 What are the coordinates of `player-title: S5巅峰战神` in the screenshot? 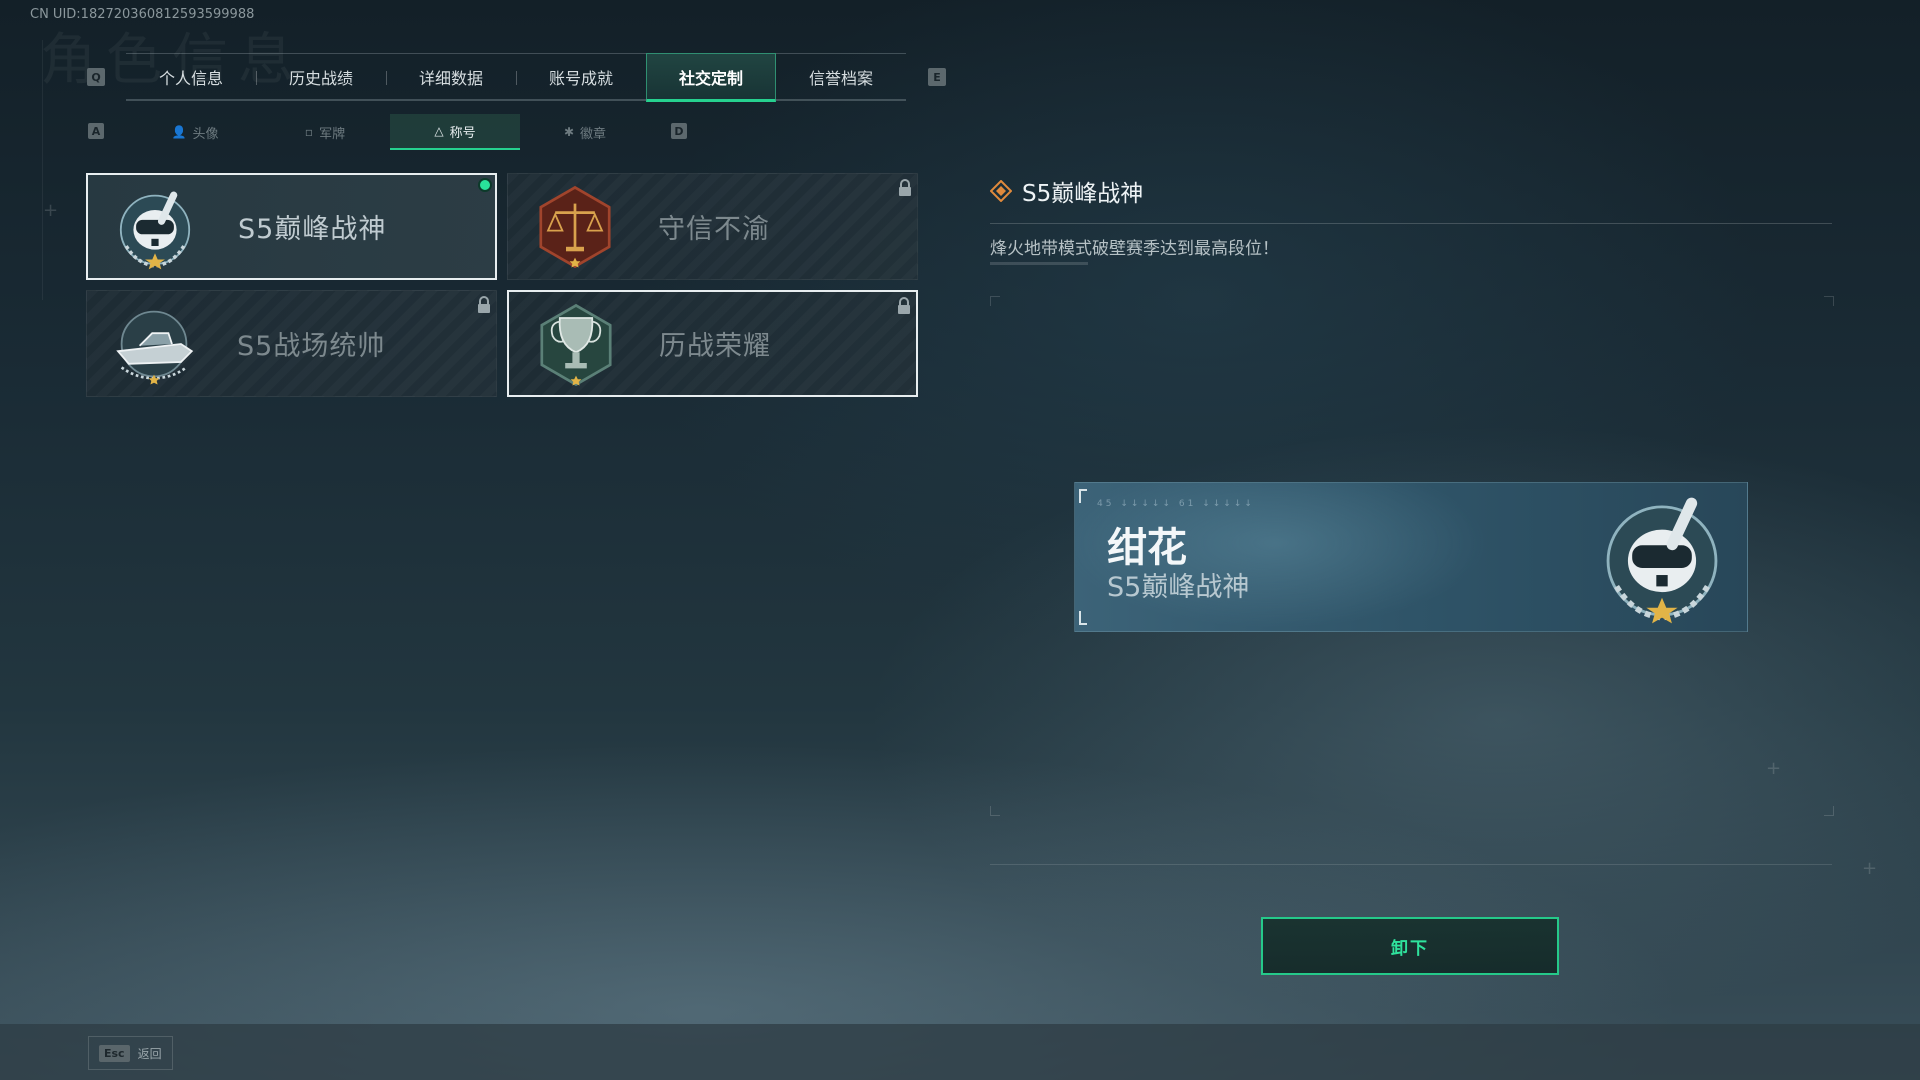 It's located at (1178, 587).